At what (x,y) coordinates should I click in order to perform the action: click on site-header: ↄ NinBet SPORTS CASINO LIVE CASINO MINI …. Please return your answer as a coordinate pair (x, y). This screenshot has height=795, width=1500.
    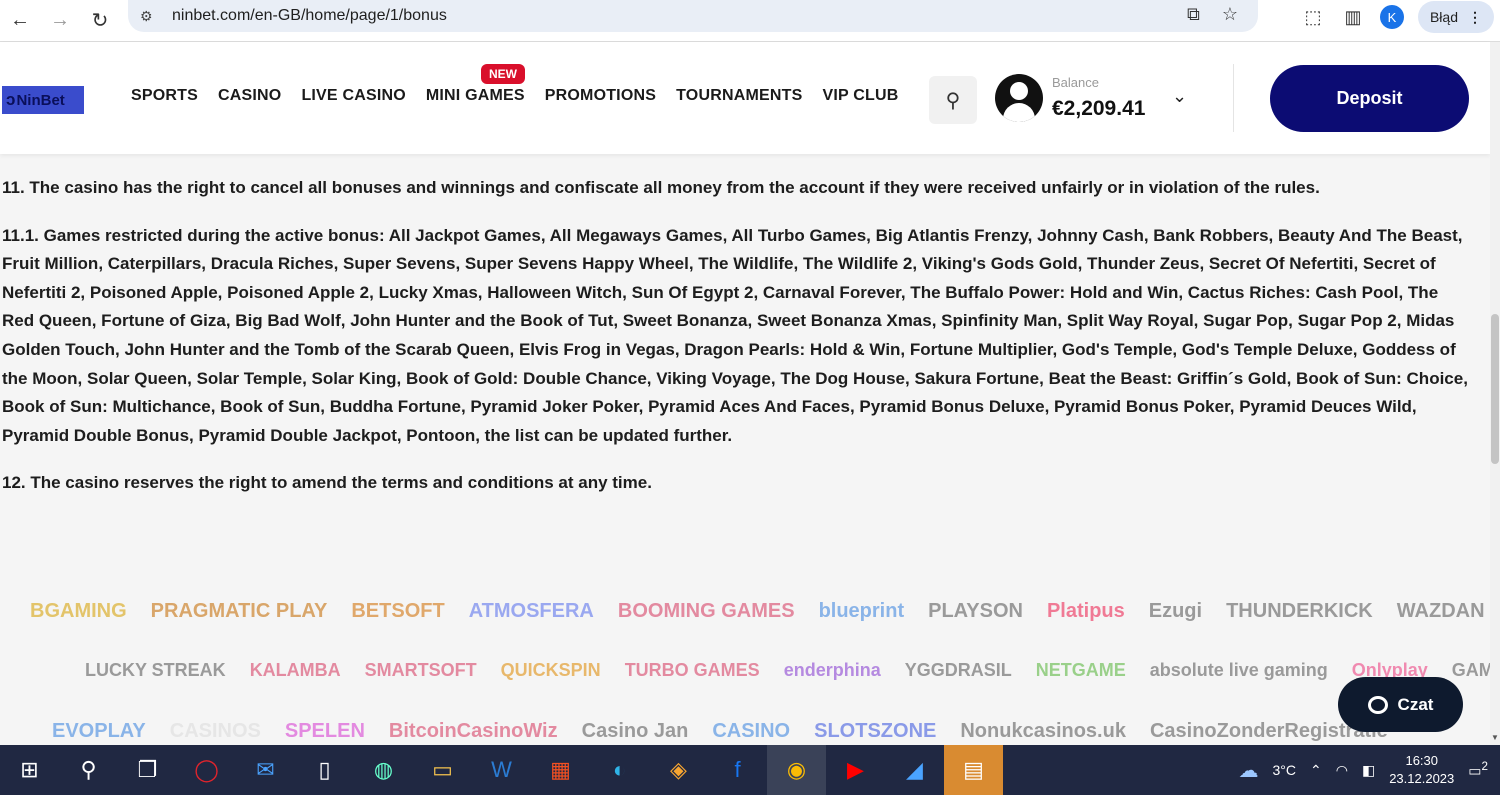
    Looking at the image, I should click on (745, 98).